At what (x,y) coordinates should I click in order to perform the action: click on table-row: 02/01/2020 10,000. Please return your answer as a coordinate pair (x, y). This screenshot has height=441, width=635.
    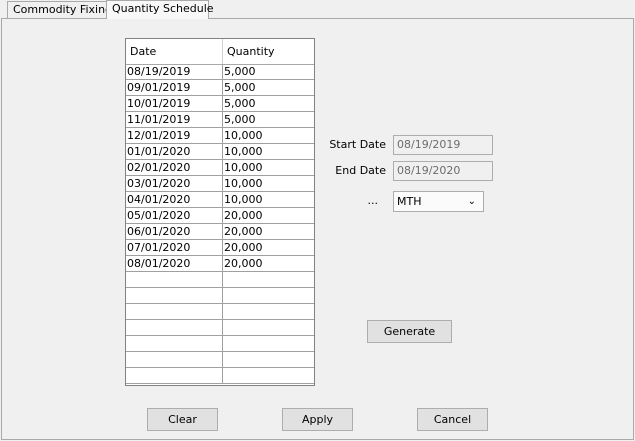
    Looking at the image, I should click on (220, 168).